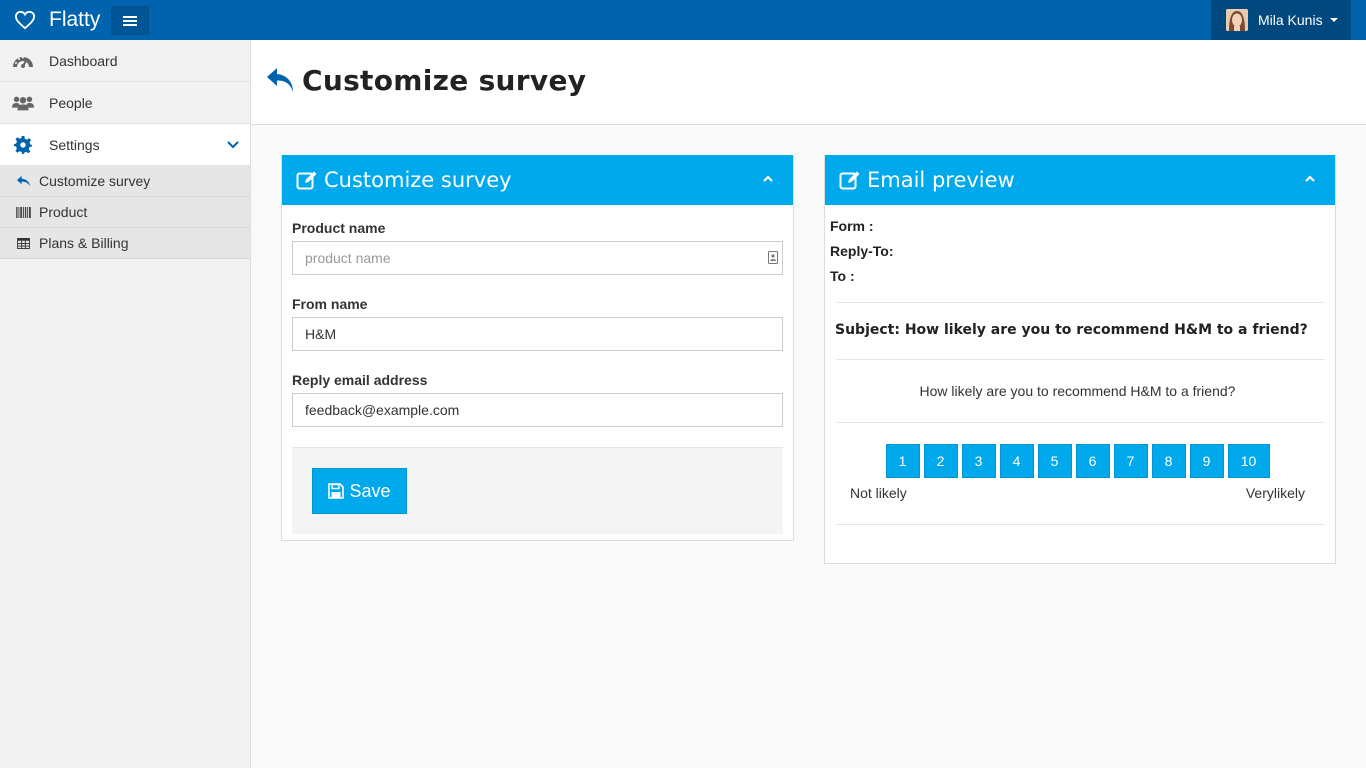  I want to click on form-line: Form :, so click(852, 226).